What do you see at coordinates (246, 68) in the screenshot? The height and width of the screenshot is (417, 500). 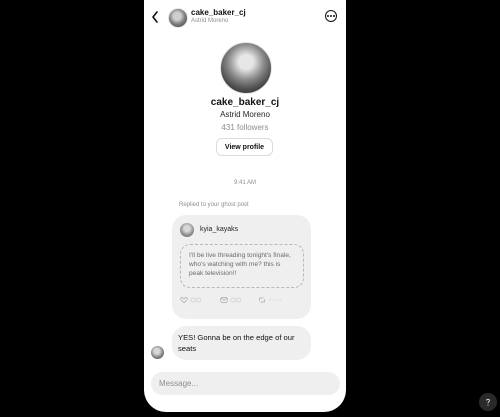 I see `profile-avatar` at bounding box center [246, 68].